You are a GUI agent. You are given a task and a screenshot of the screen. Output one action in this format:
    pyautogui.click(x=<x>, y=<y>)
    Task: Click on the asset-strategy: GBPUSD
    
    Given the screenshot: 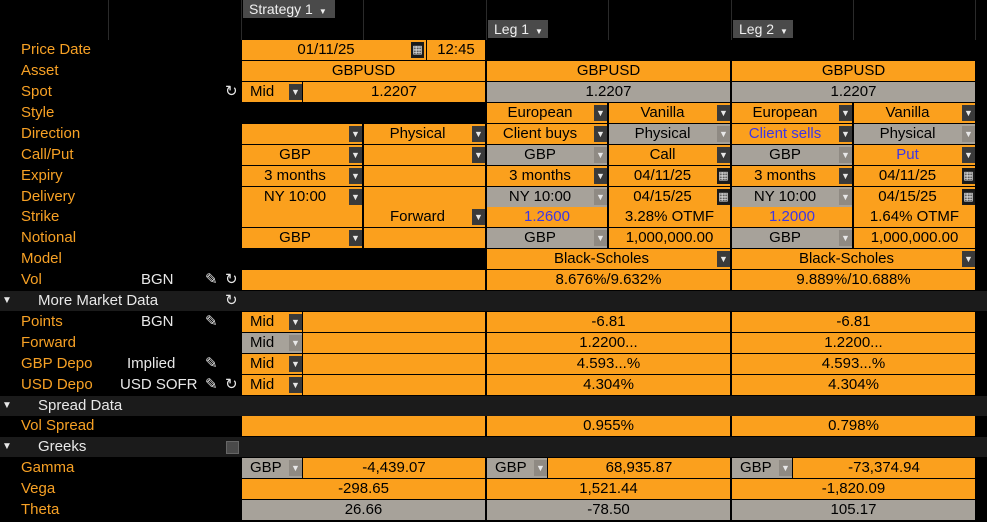 What is the action you would take?
    pyautogui.click(x=363, y=71)
    